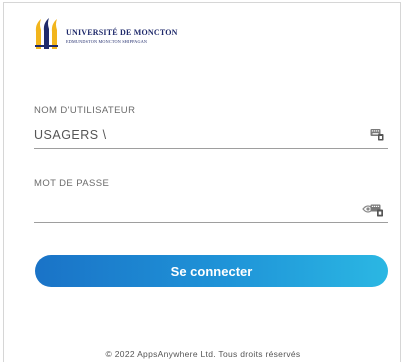  What do you see at coordinates (85, 110) in the screenshot?
I see `username-label: NOM D'UTILISATEUR` at bounding box center [85, 110].